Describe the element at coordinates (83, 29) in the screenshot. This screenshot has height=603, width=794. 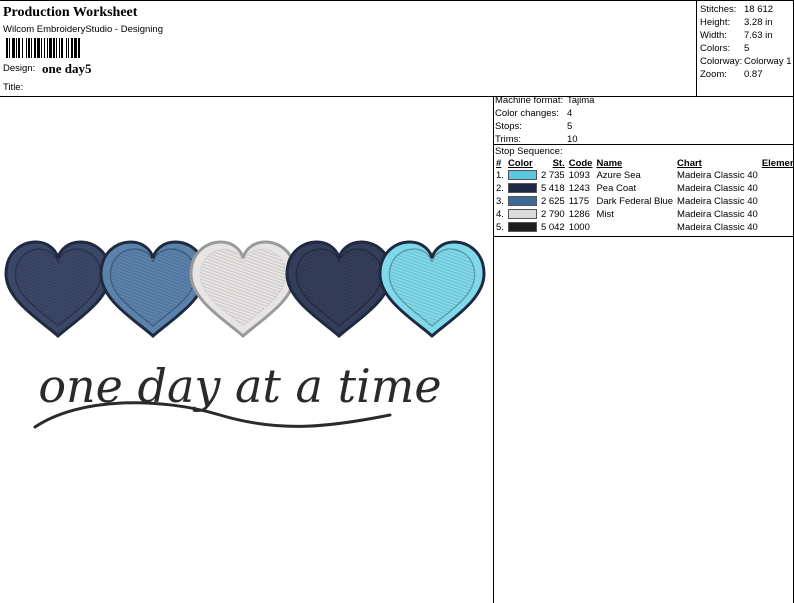
I see `software-name: Wilcom EmbroideryStudio - Designing` at that location.